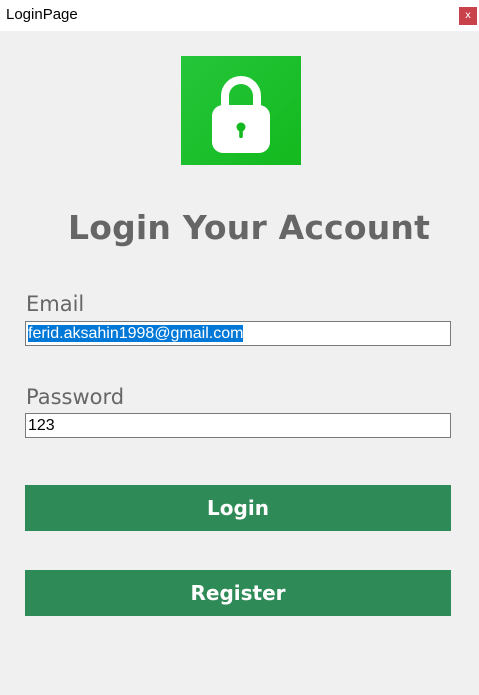 The height and width of the screenshot is (695, 479). I want to click on padlock-icon, so click(241, 114).